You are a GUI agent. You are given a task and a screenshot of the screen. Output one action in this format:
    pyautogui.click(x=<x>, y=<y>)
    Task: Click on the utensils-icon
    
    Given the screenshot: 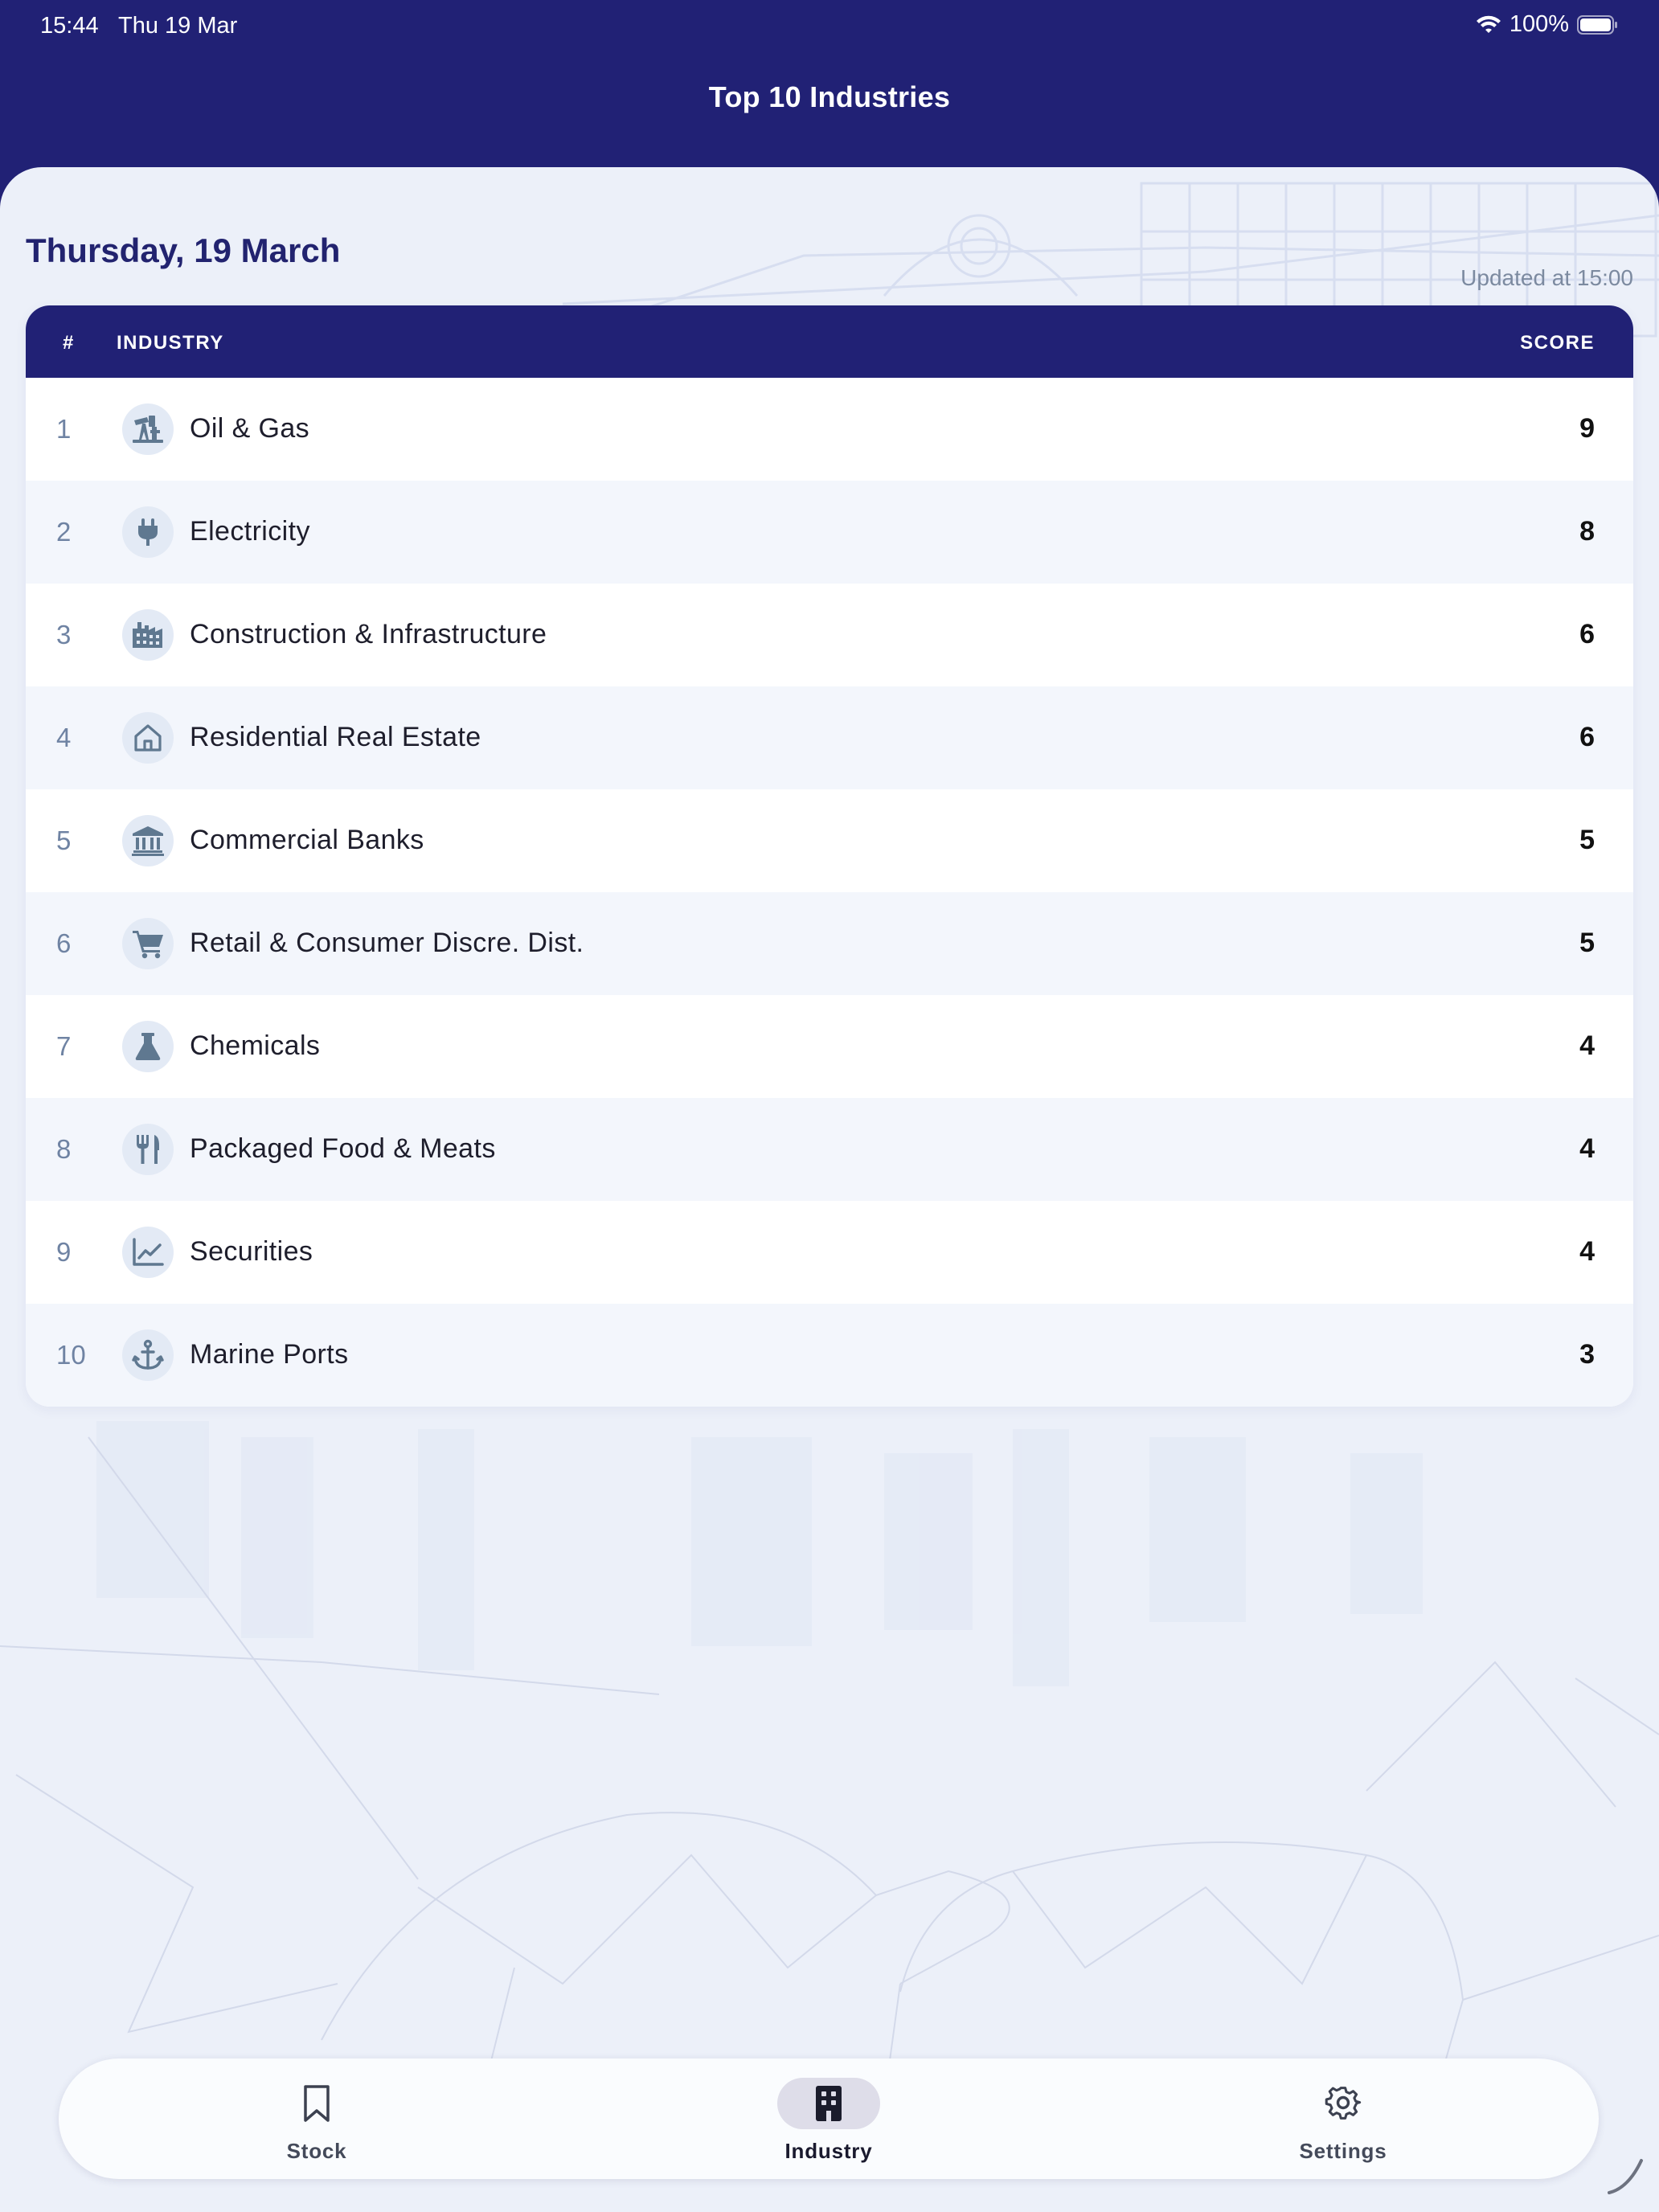 What is the action you would take?
    pyautogui.click(x=148, y=1149)
    